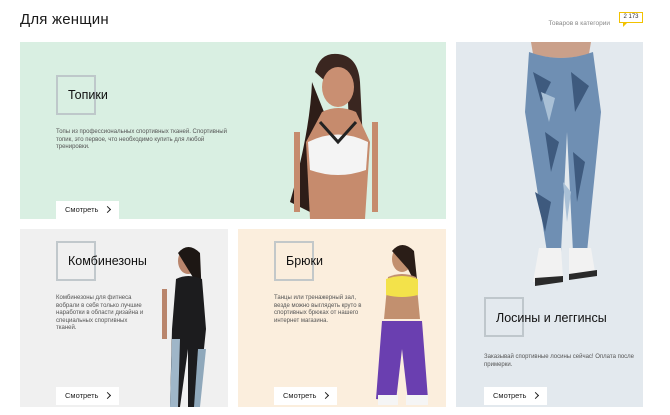 This screenshot has height=415, width=670. Describe the element at coordinates (402, 325) in the screenshot. I see `model-image-pants` at that location.